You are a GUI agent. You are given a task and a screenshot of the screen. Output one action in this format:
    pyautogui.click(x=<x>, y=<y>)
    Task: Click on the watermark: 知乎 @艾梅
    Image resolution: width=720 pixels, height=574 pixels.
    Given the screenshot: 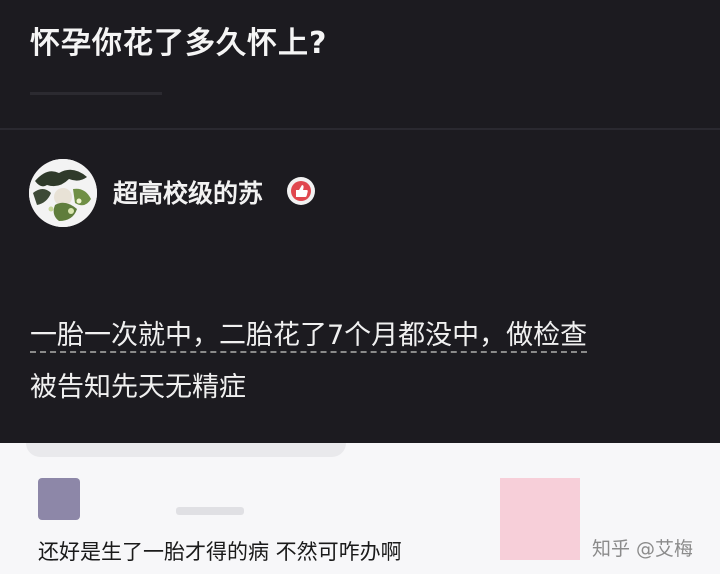 What is the action you would take?
    pyautogui.click(x=643, y=549)
    